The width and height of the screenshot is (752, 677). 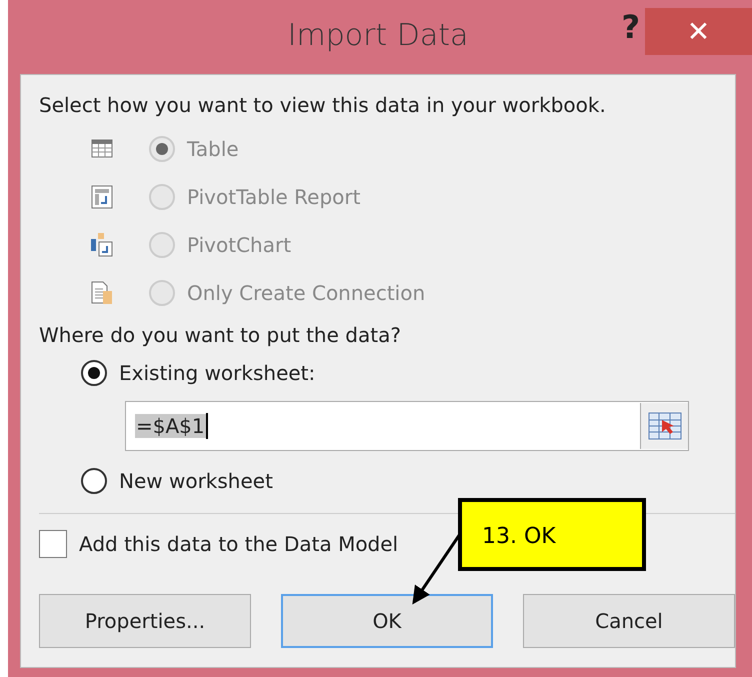 What do you see at coordinates (217, 373) in the screenshot?
I see `option-label: Existing worksheet:` at bounding box center [217, 373].